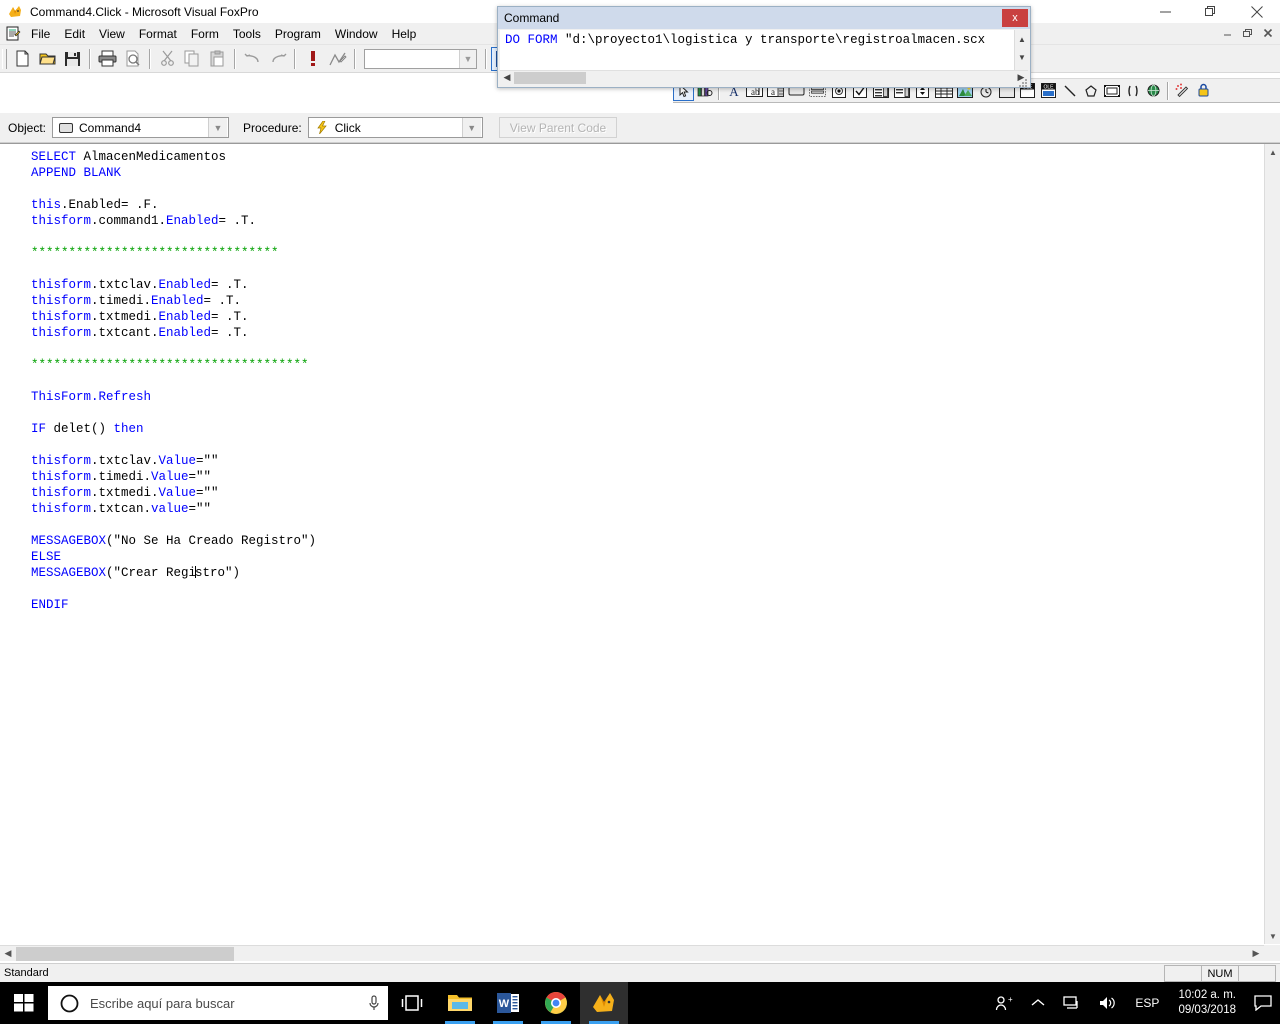 This screenshot has width=1280, height=1024. What do you see at coordinates (764, 77) in the screenshot?
I see `command-horizontal-scrollbar: ◀ ▶` at bounding box center [764, 77].